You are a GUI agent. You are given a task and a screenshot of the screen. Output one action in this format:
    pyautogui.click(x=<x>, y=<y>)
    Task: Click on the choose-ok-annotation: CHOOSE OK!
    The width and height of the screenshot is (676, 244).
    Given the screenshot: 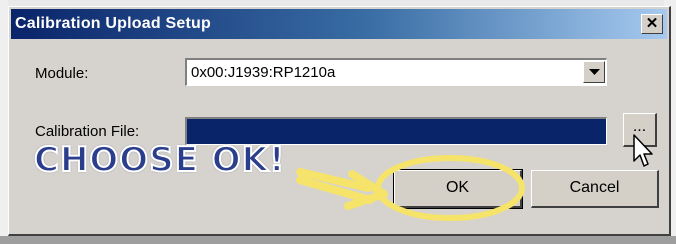 What is the action you would take?
    pyautogui.click(x=159, y=160)
    